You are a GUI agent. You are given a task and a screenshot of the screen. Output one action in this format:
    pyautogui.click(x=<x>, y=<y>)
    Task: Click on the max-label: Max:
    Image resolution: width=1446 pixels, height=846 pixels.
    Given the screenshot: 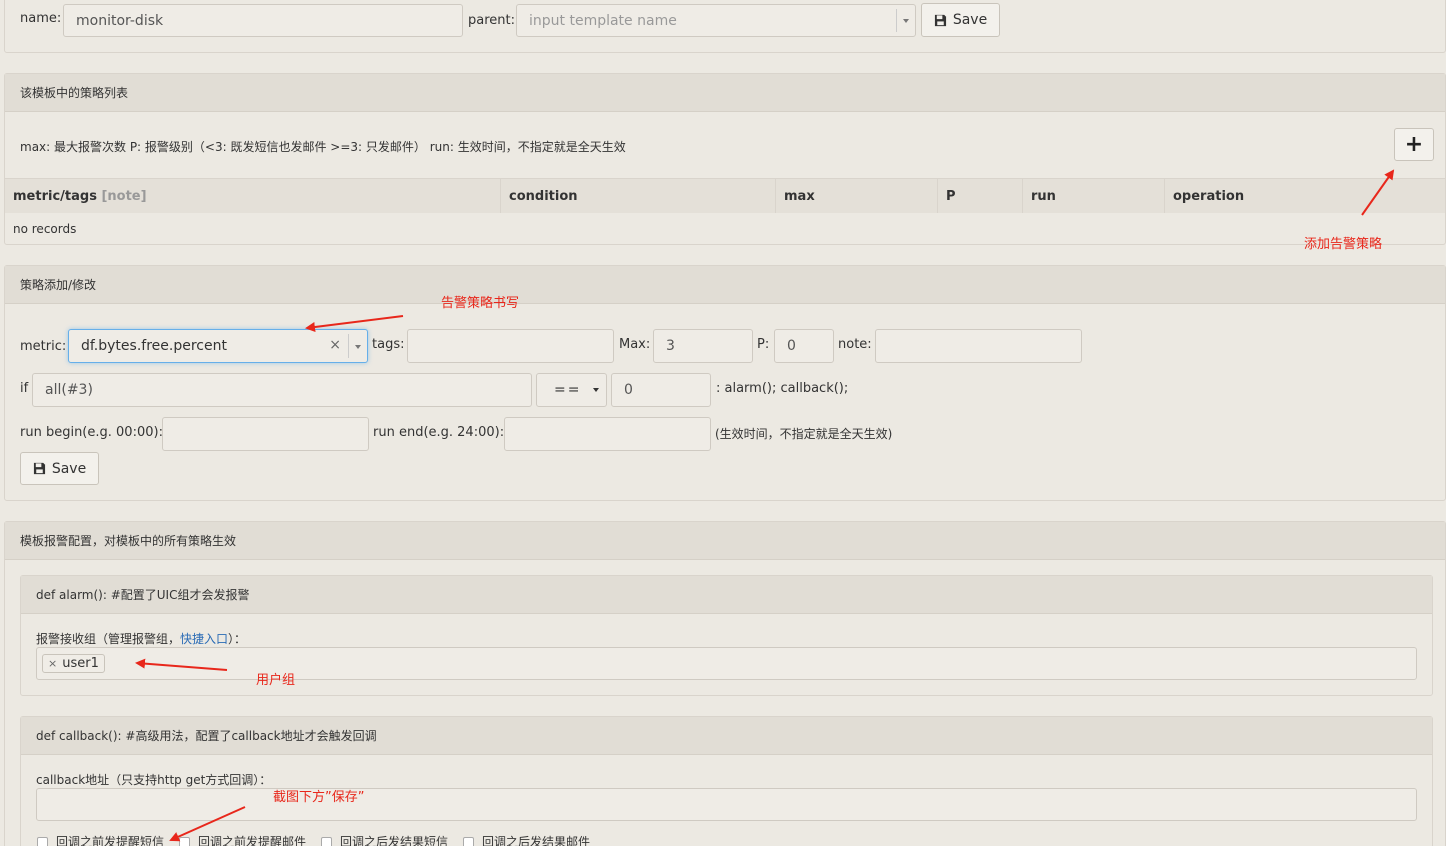 What is the action you would take?
    pyautogui.click(x=635, y=344)
    